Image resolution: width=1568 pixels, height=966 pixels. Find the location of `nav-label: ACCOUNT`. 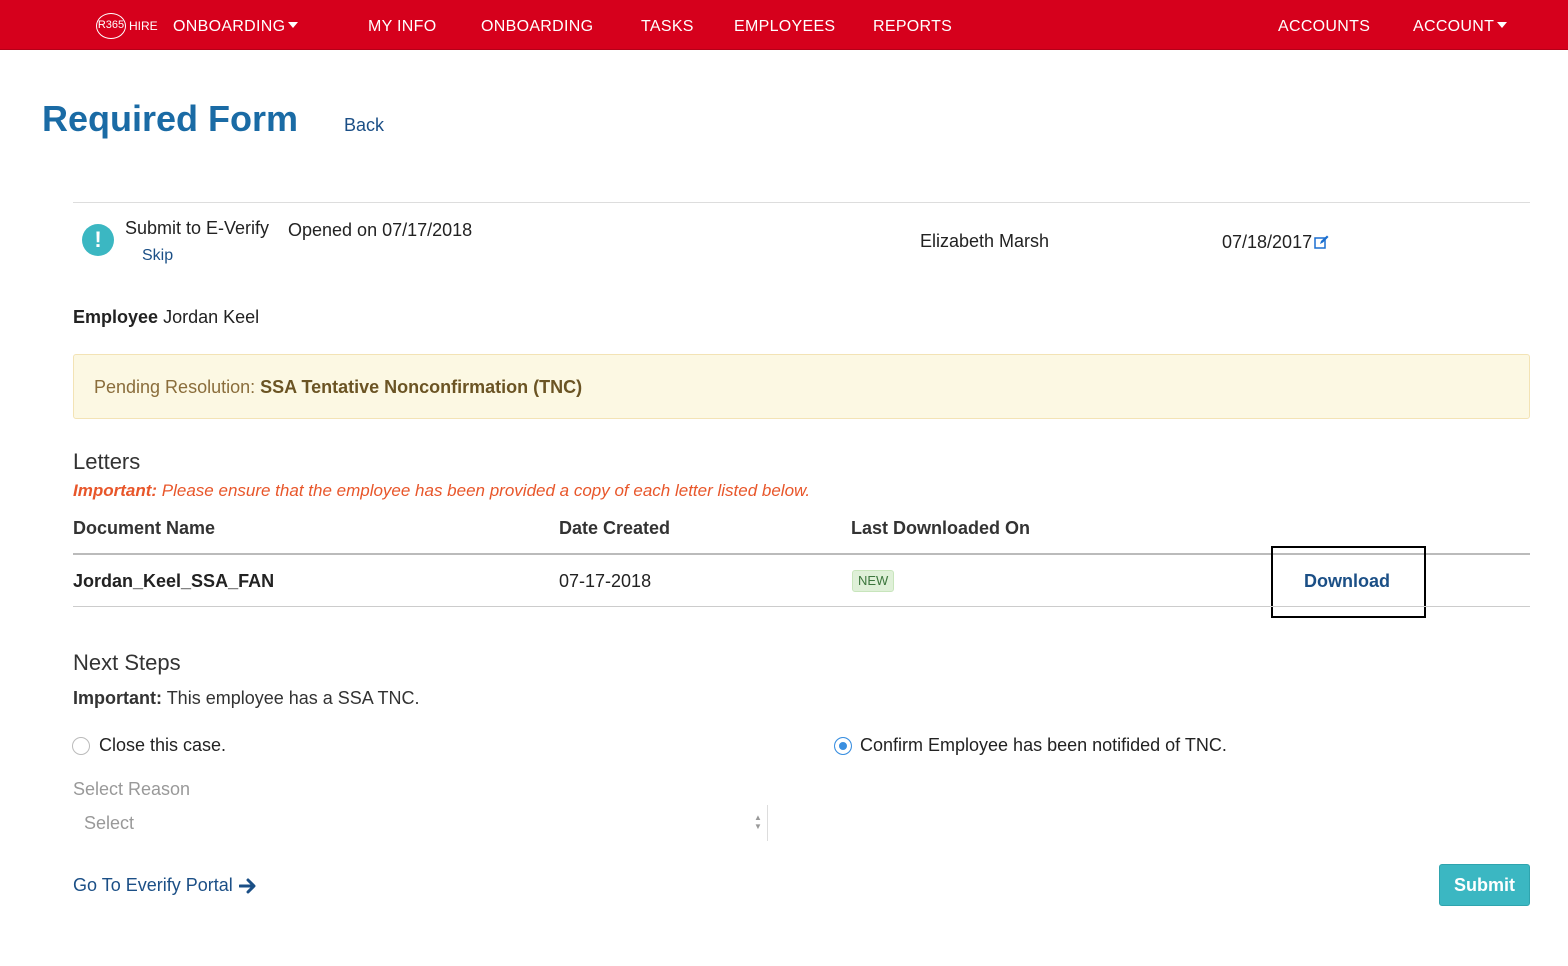

nav-label: ACCOUNT is located at coordinates (1454, 26).